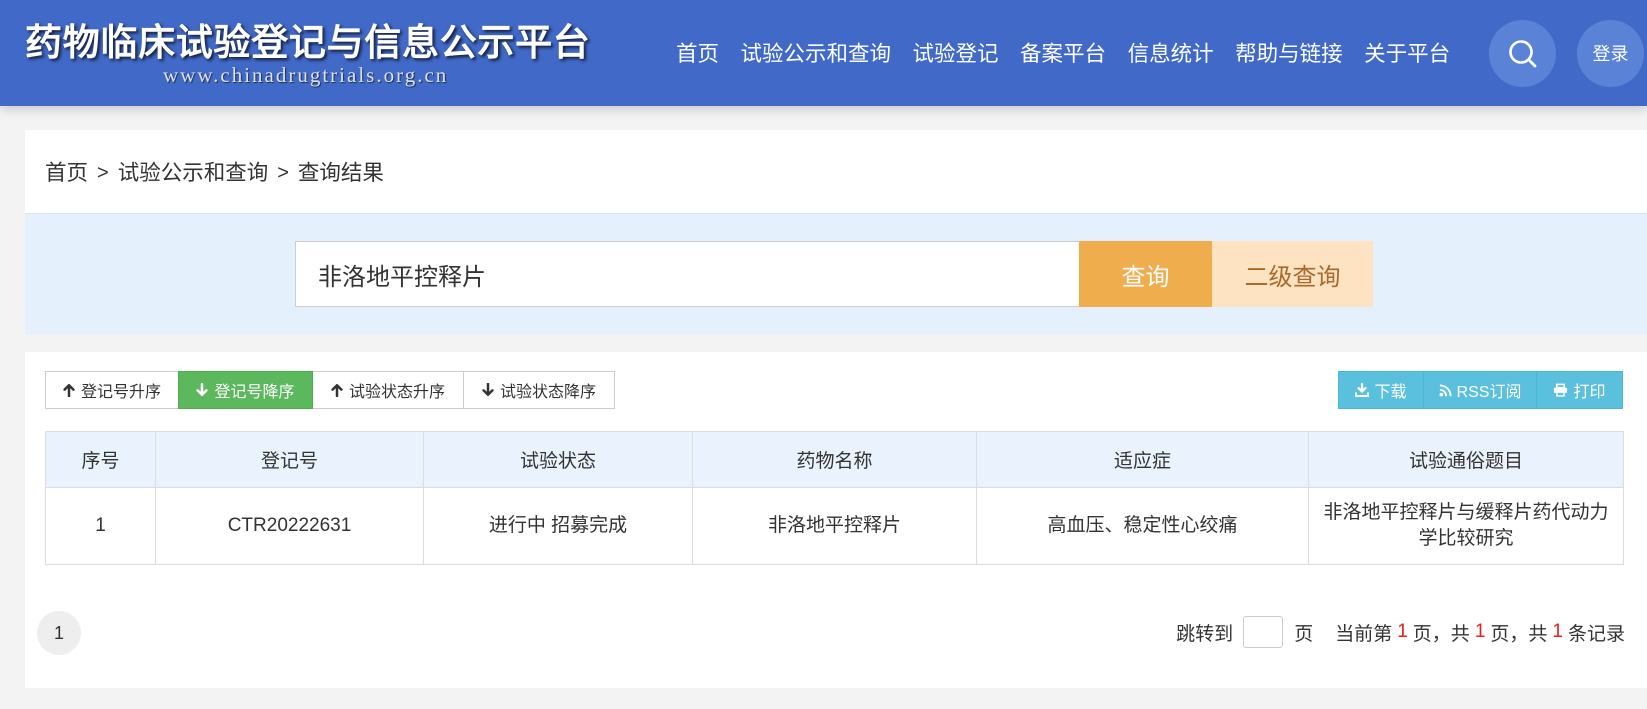 The image size is (1647, 709). Describe the element at coordinates (816, 54) in the screenshot. I see `nav-item-trial-search: 试验公示和查询` at that location.